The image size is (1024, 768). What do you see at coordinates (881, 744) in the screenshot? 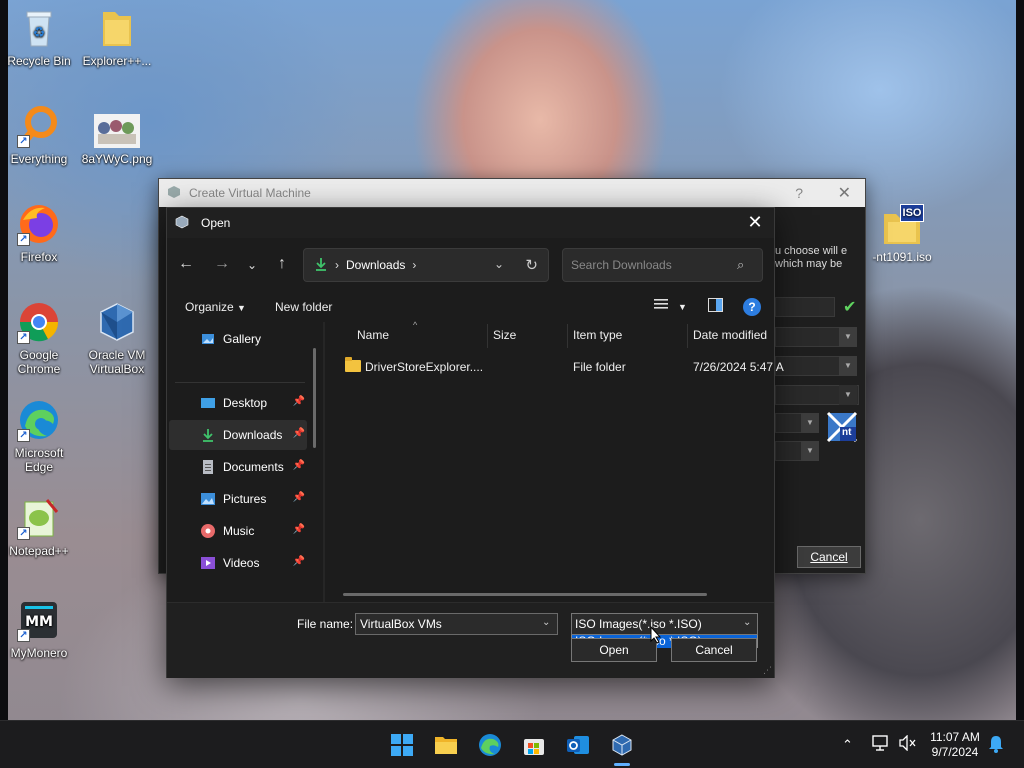
I see `network-icon` at bounding box center [881, 744].